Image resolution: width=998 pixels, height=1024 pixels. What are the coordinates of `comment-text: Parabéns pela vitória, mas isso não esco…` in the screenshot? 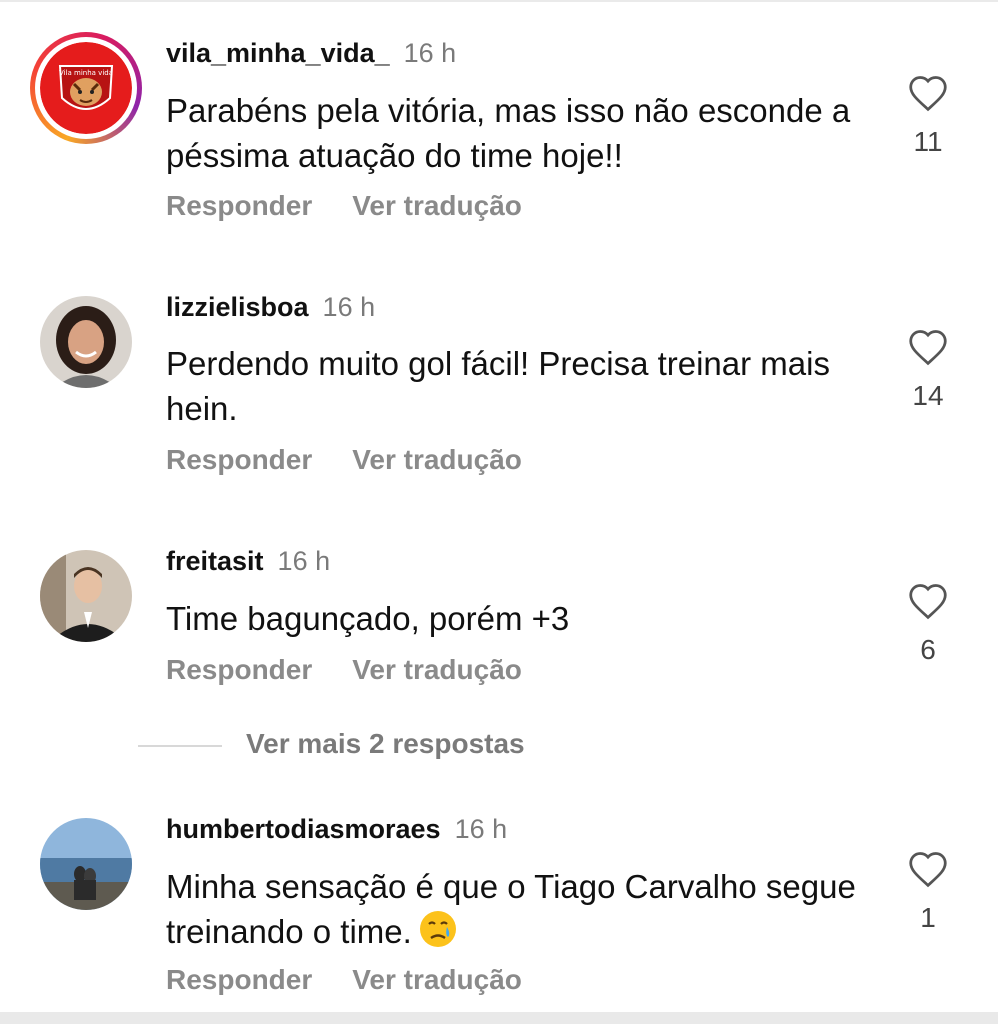 It's located at (508, 133).